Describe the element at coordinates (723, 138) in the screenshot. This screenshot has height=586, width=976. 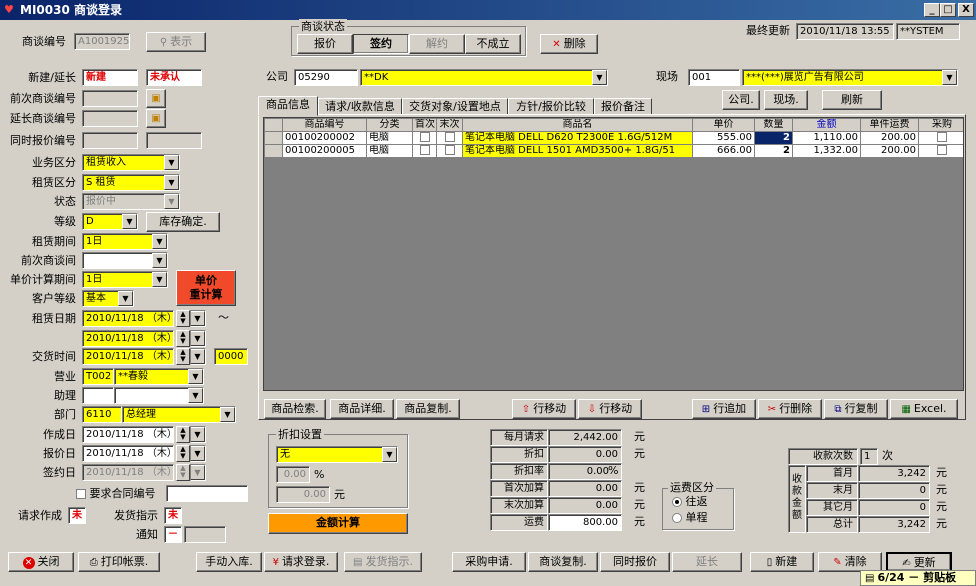
I see `cell-price: 555.00` at that location.